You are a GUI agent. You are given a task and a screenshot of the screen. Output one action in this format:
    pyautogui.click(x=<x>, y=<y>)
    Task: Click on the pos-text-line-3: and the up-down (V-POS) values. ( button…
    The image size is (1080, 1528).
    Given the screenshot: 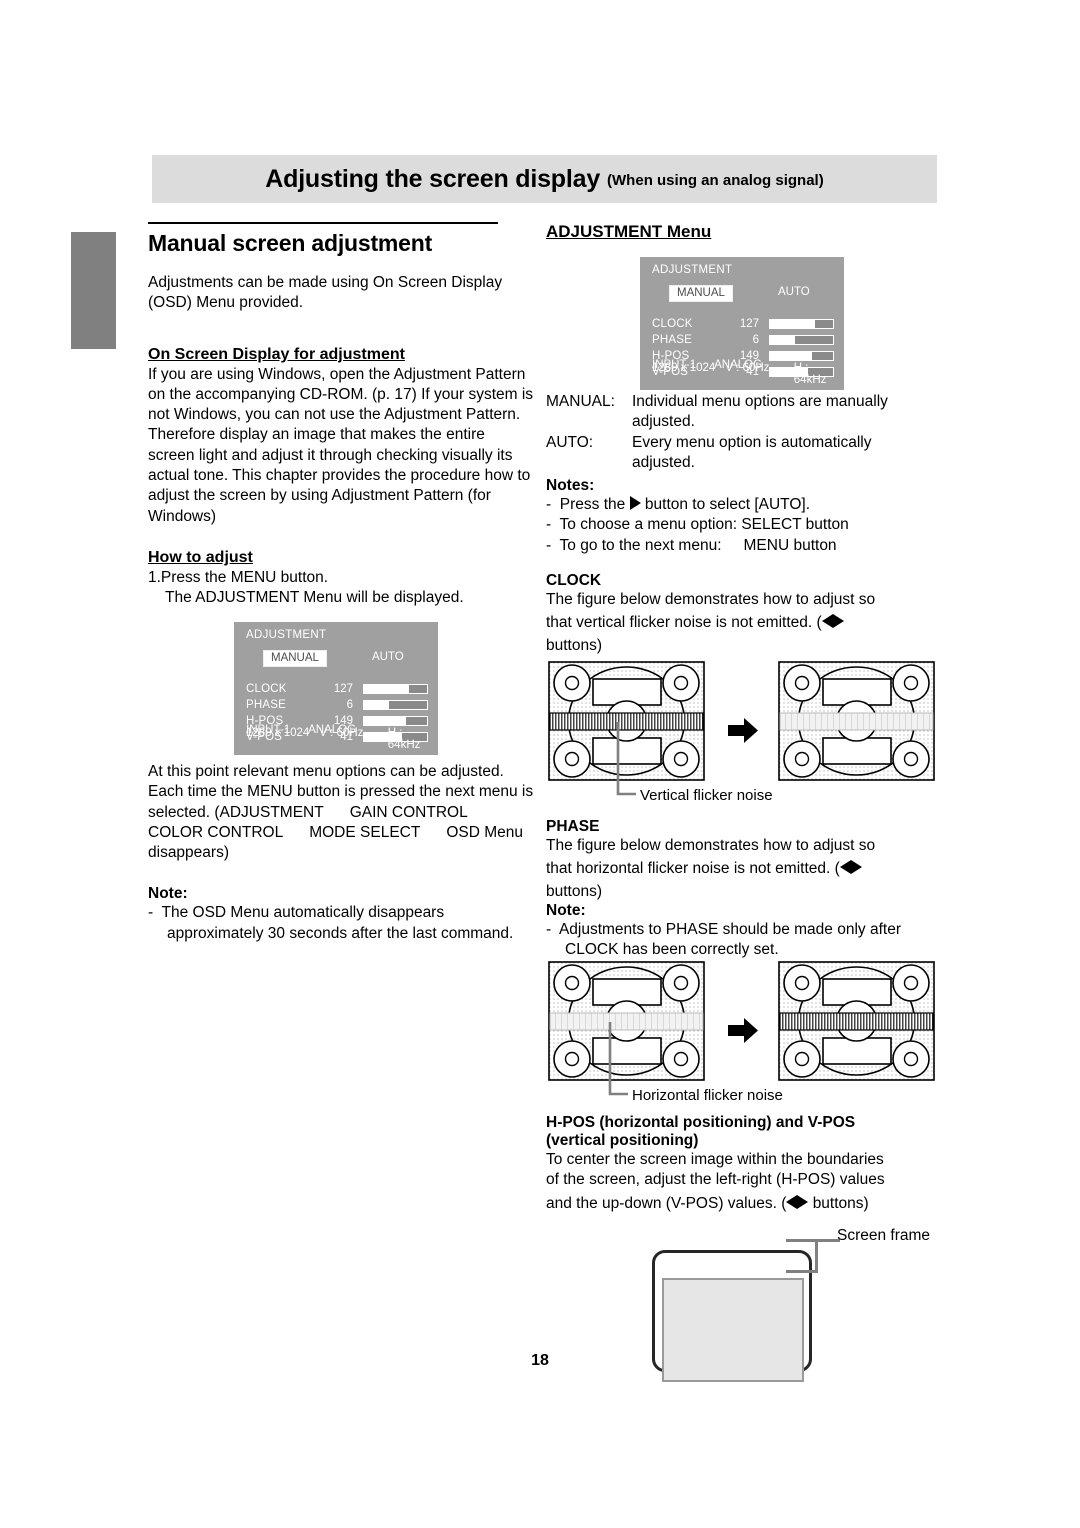 What is the action you would take?
    pyautogui.click(x=742, y=1204)
    